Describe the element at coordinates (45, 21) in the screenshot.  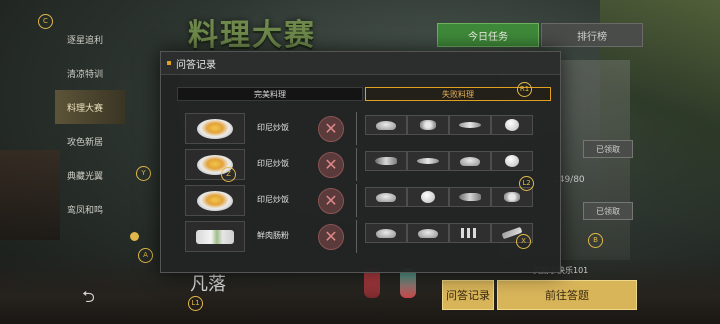
I see `button-c-icon: C` at that location.